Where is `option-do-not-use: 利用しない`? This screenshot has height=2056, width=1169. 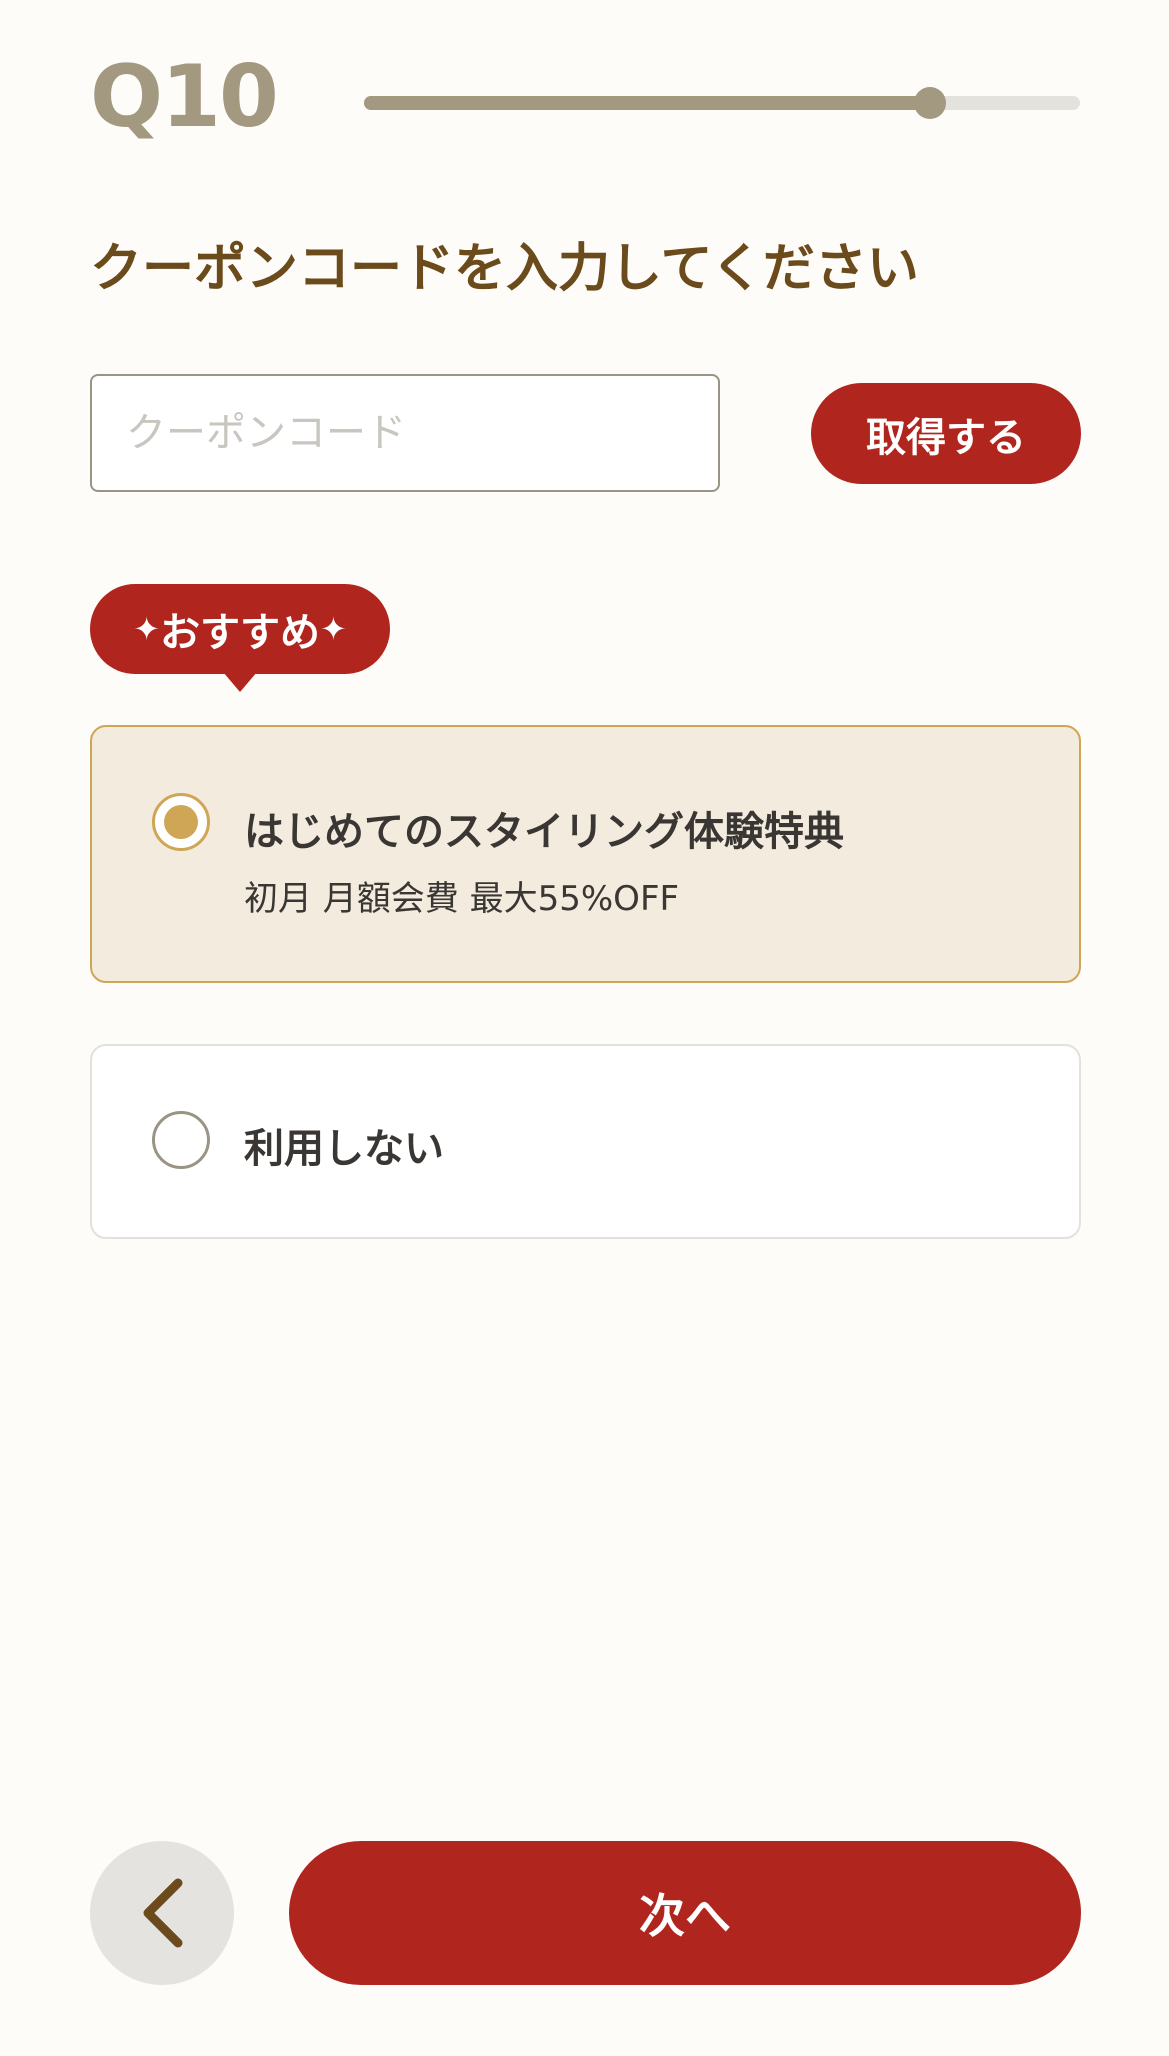 option-do-not-use: 利用しない is located at coordinates (585, 1141).